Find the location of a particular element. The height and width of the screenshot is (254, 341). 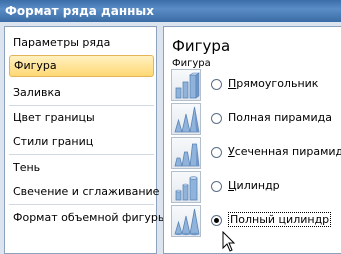

shape-option-full-cylinder: Полный цилиндр is located at coordinates (256, 221).